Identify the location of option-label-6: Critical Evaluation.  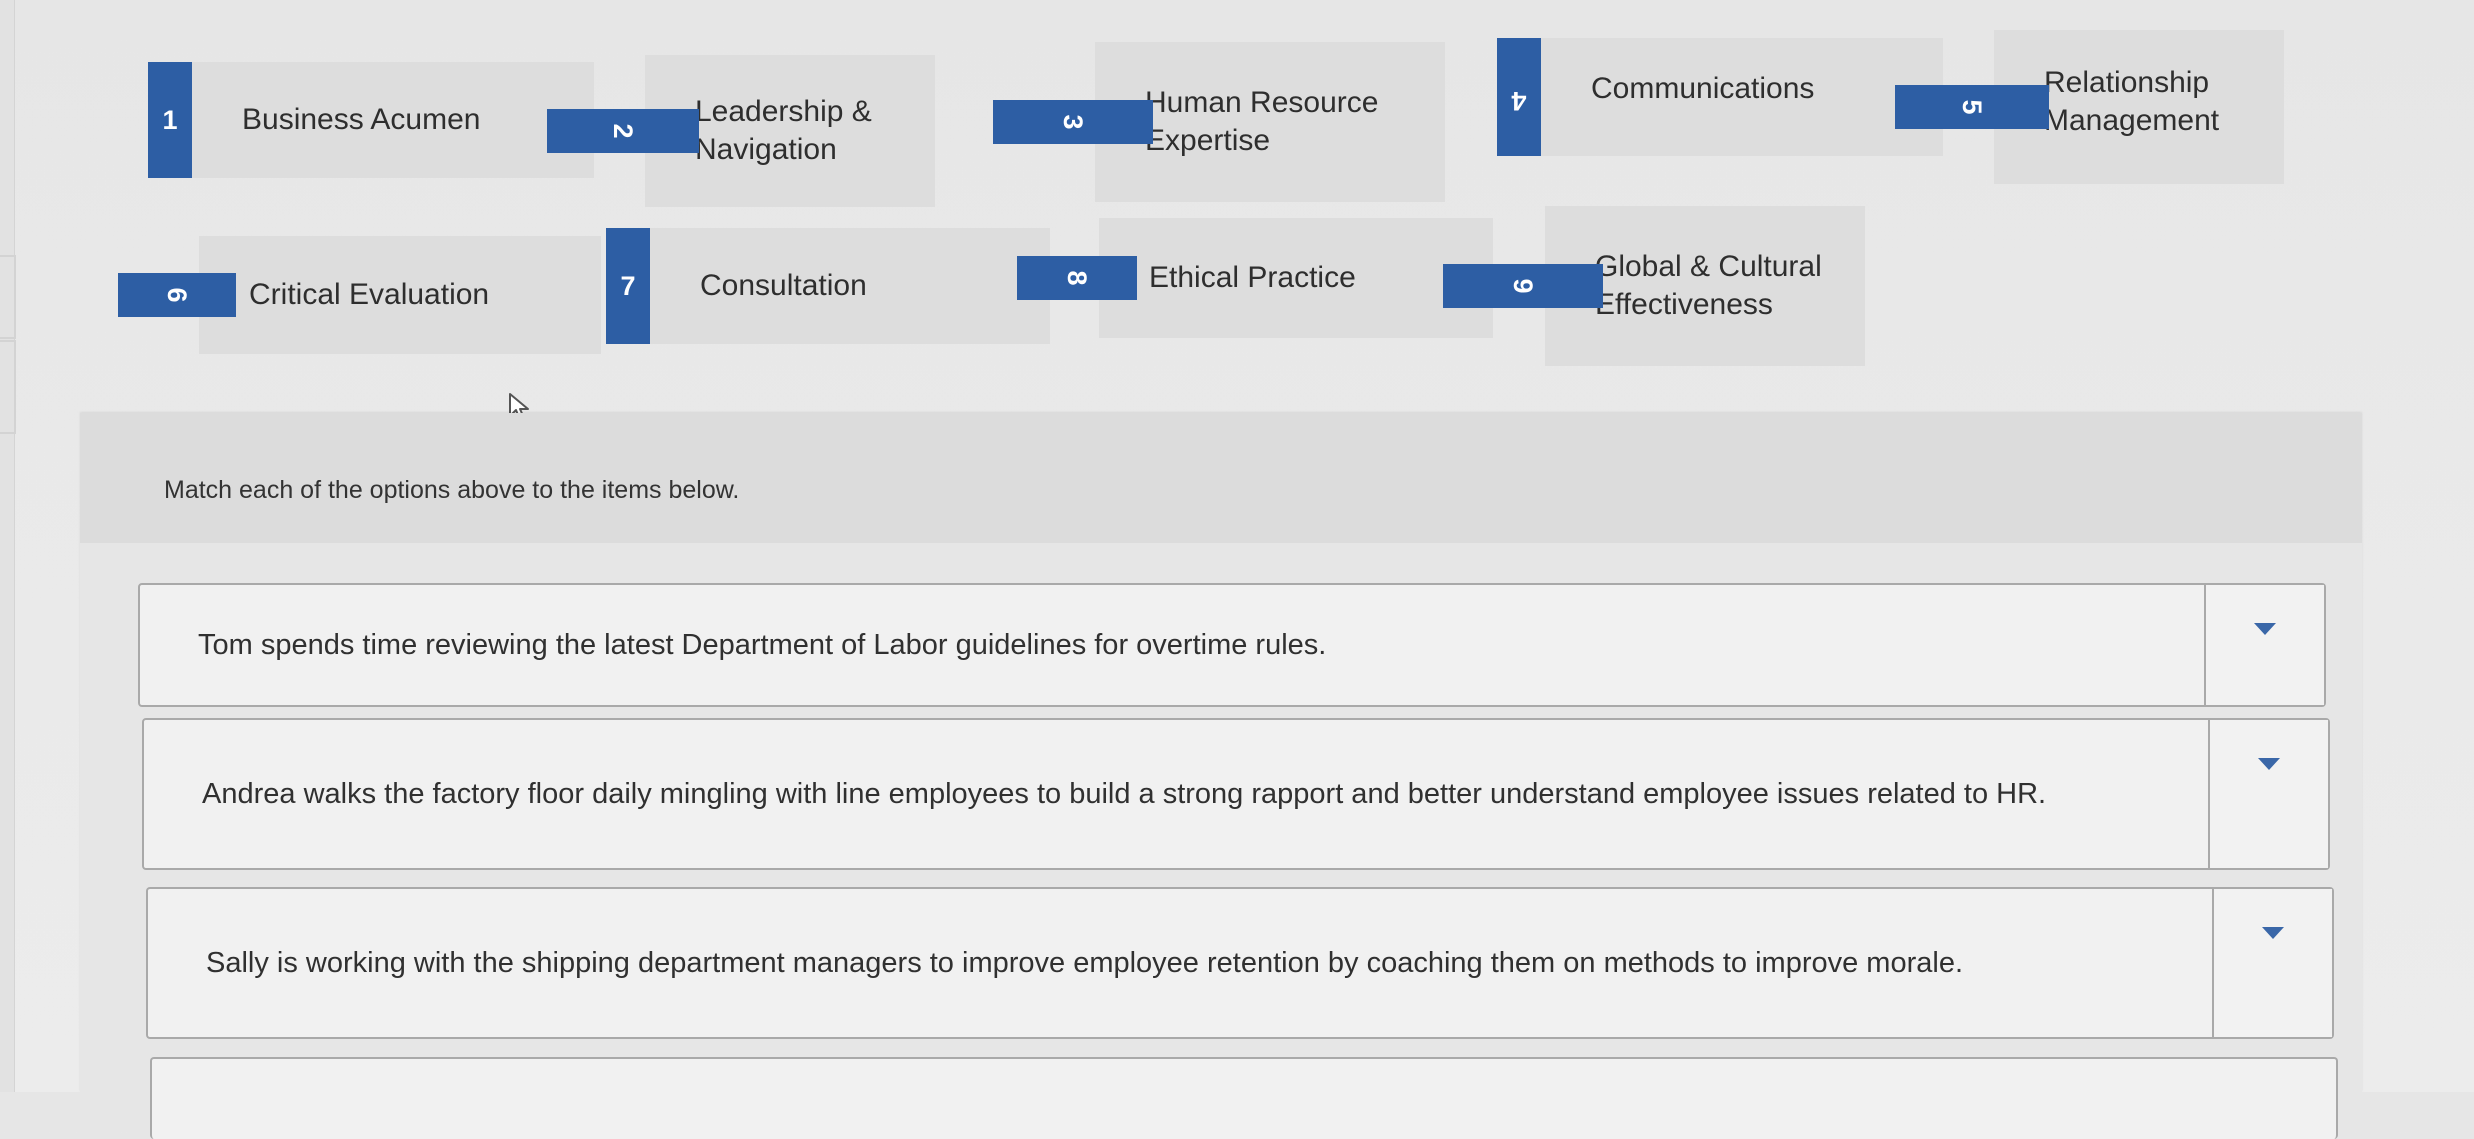
(400, 295).